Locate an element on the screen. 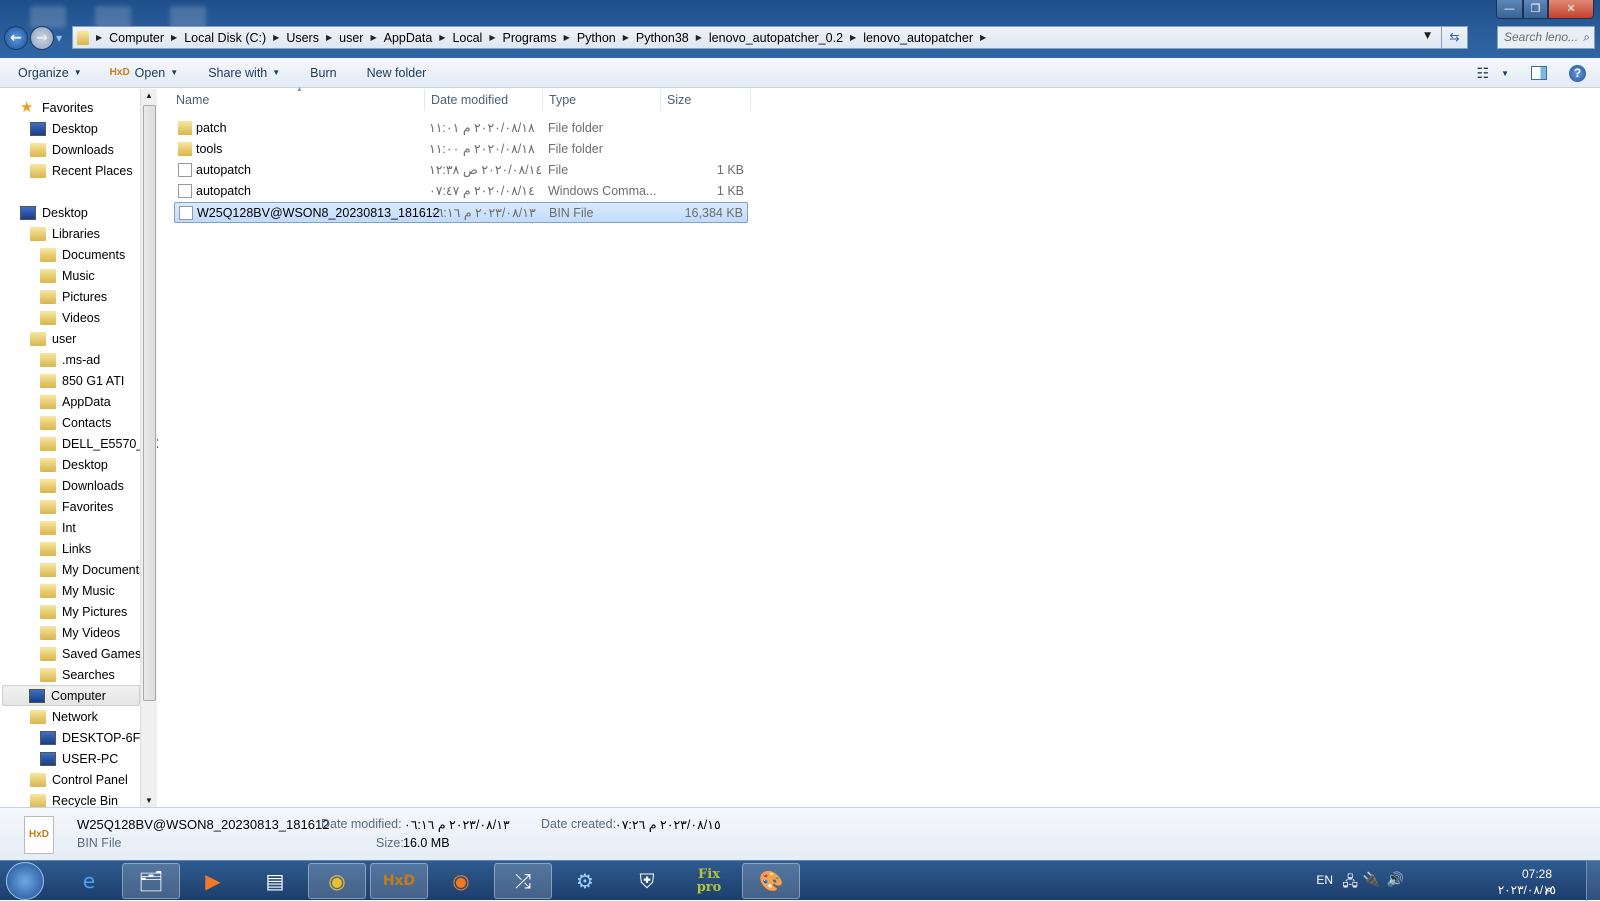 The height and width of the screenshot is (901, 1600). address-dropdown-icon: ▼ is located at coordinates (1427, 36).